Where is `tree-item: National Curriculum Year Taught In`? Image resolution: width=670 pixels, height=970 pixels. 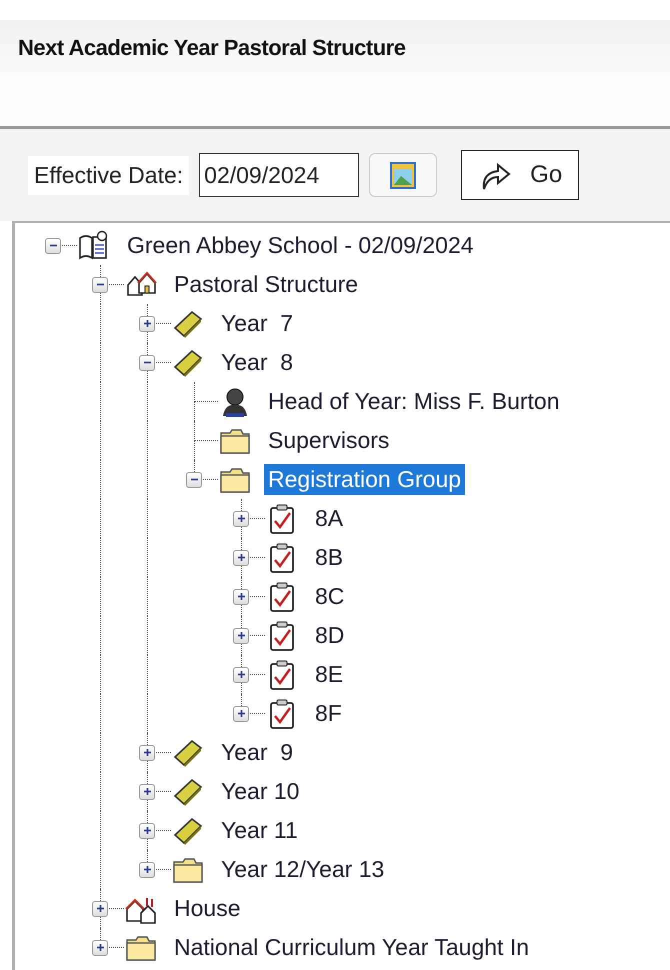 tree-item: National Curriculum Year Taught In is located at coordinates (352, 947).